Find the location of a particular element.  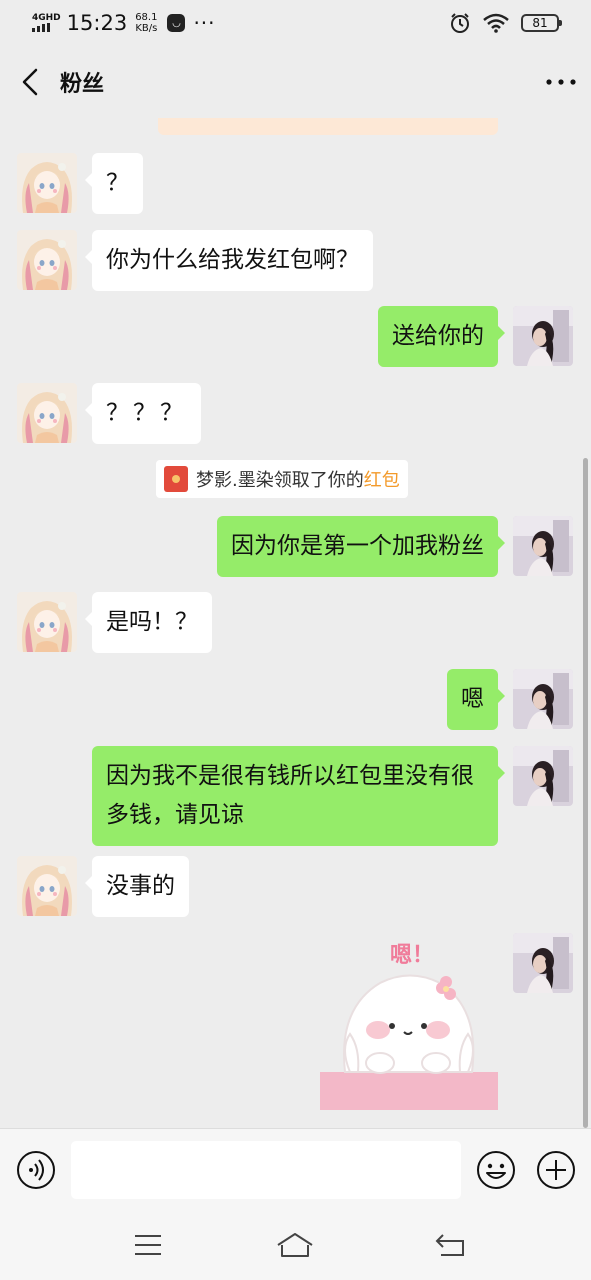

status-bar: 4GHD 15:23 68.1 KB/s ◡ ··· 81 is located at coordinates (295, 23).